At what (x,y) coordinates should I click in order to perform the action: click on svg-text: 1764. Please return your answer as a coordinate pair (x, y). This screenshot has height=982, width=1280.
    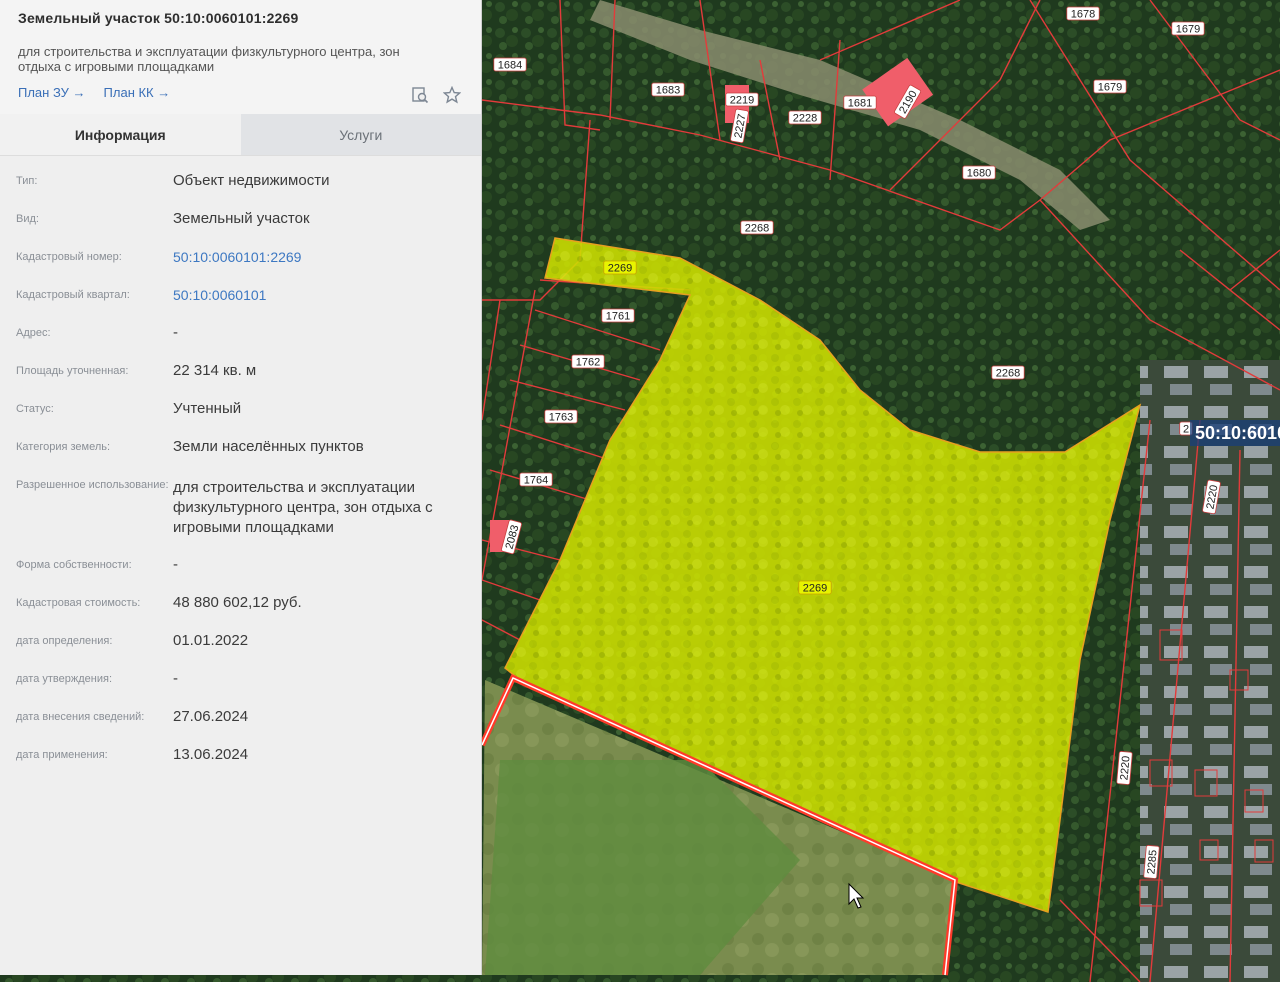
    Looking at the image, I should click on (536, 481).